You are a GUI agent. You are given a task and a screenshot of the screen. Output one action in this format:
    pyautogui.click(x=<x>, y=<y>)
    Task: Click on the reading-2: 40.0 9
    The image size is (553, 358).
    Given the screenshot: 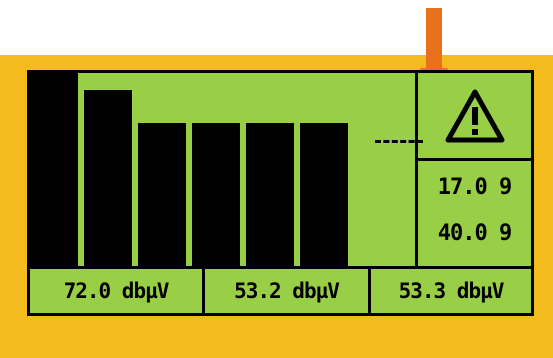 What is the action you would take?
    pyautogui.click(x=474, y=233)
    